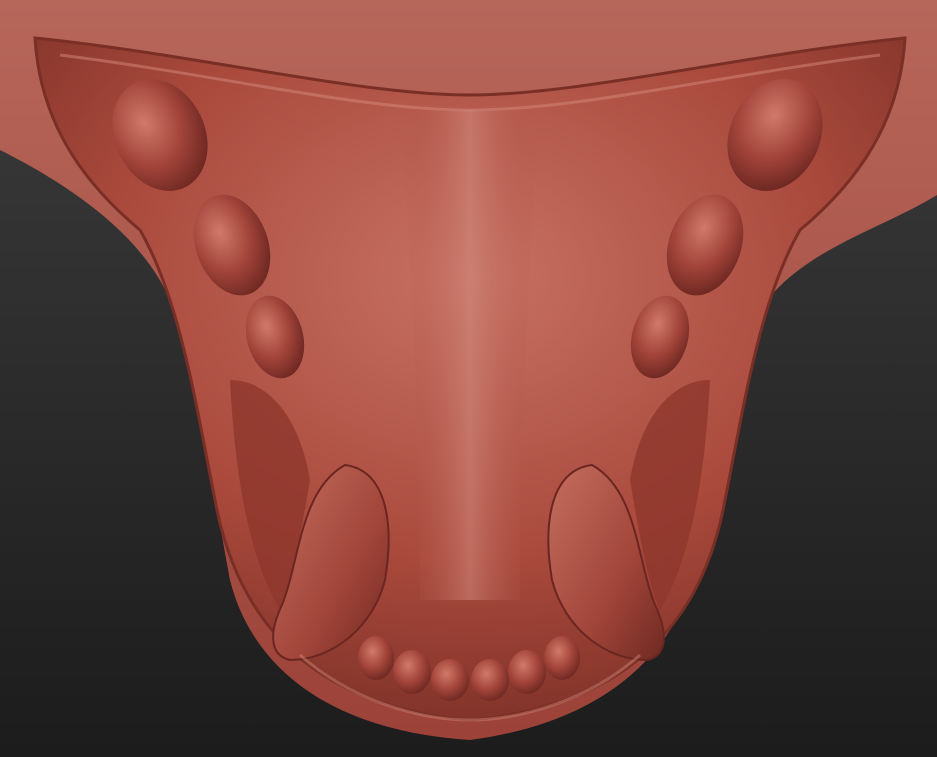 Image resolution: width=937 pixels, height=757 pixels. Describe the element at coordinates (470, 355) in the screenshot. I see `palate-center-ridge` at that location.